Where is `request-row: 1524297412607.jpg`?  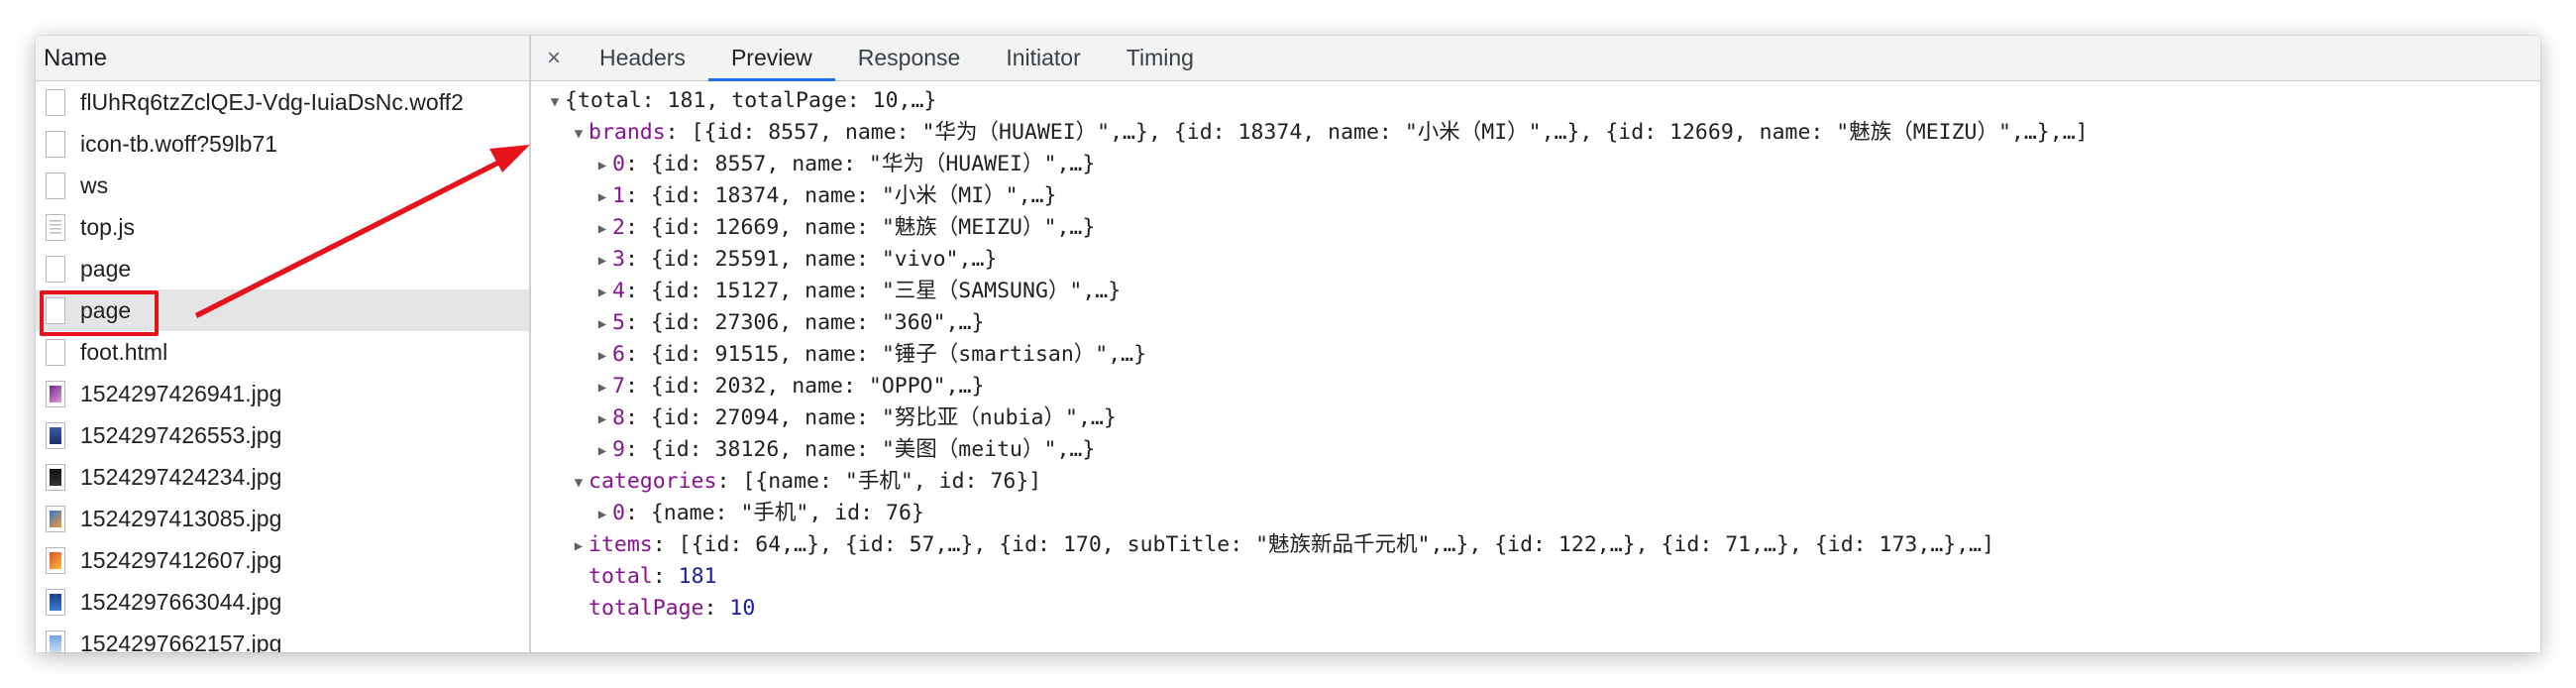 request-row: 1524297412607.jpg is located at coordinates (283, 560).